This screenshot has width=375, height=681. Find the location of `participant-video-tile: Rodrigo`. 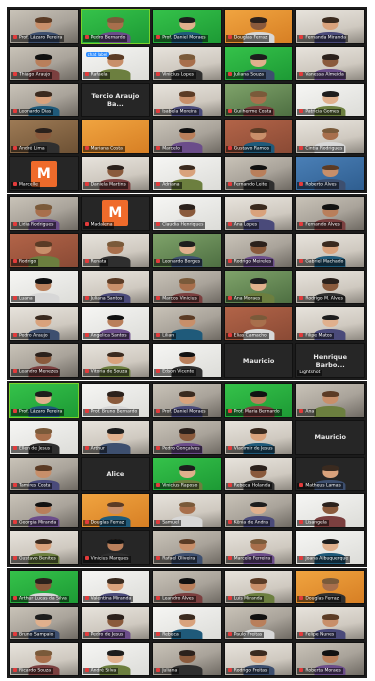

participant-video-tile: Rodrigo is located at coordinates (44, 250).